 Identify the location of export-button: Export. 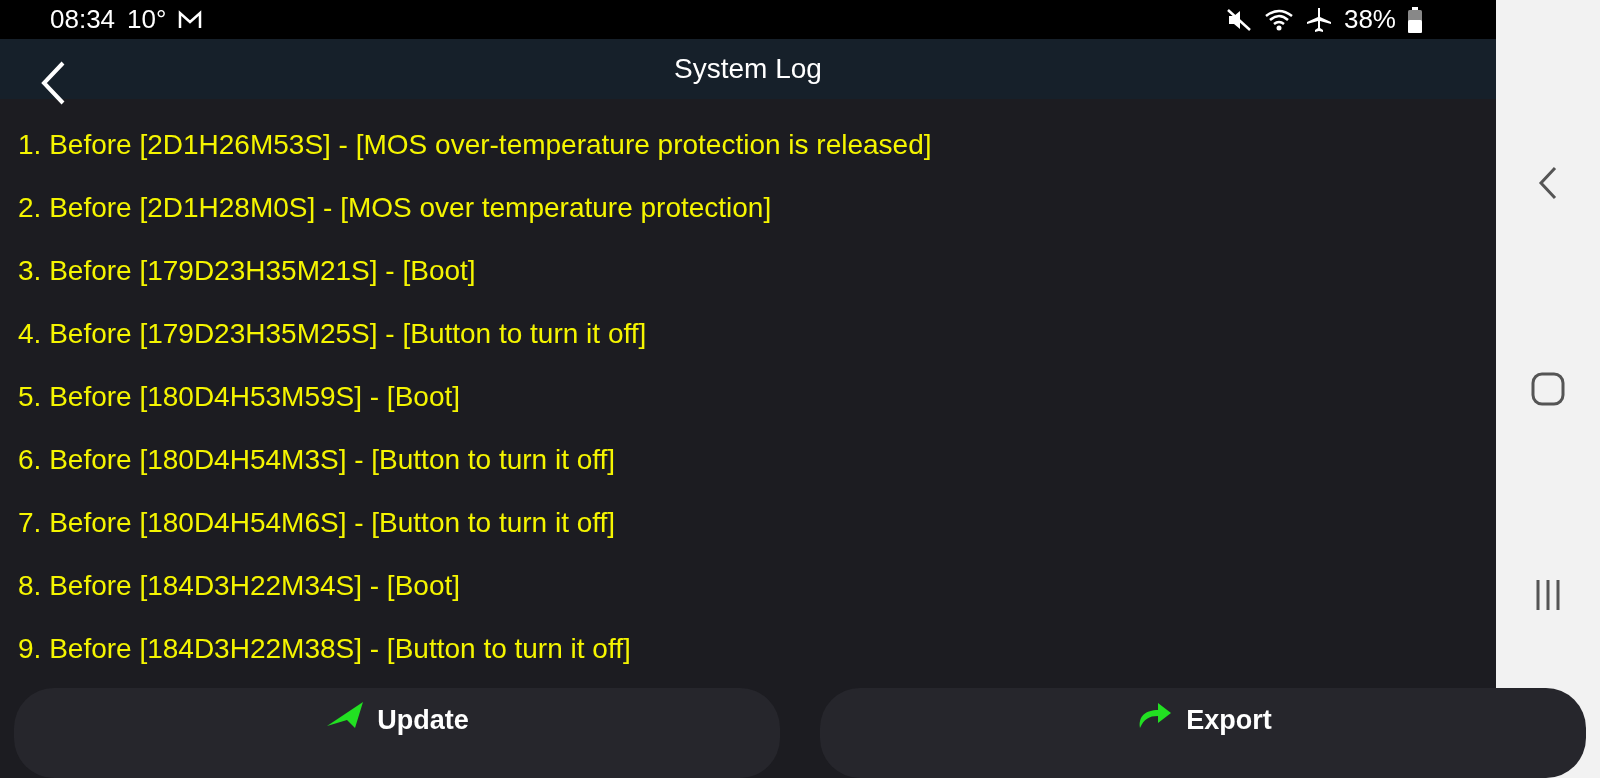
(1203, 733).